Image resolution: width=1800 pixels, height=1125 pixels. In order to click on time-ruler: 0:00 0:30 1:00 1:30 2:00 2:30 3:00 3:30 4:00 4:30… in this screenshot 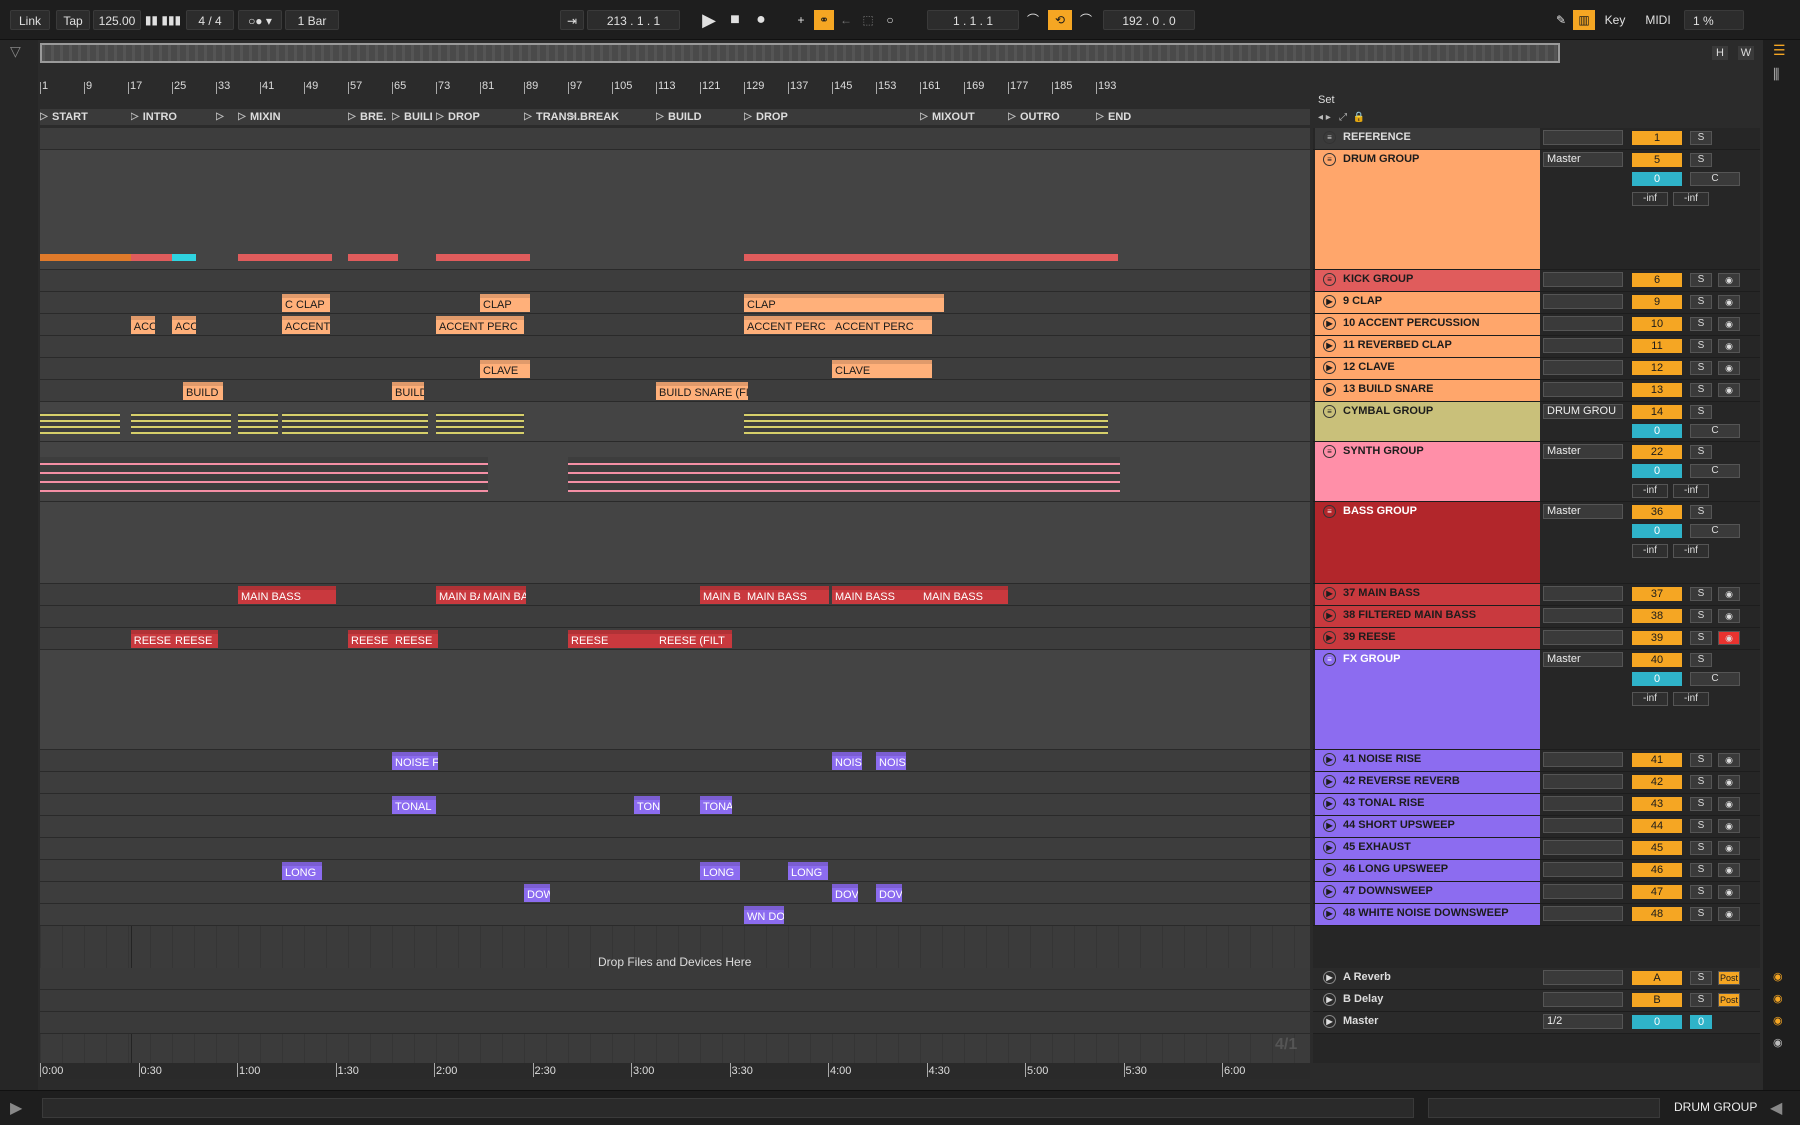, I will do `click(675, 1071)`.